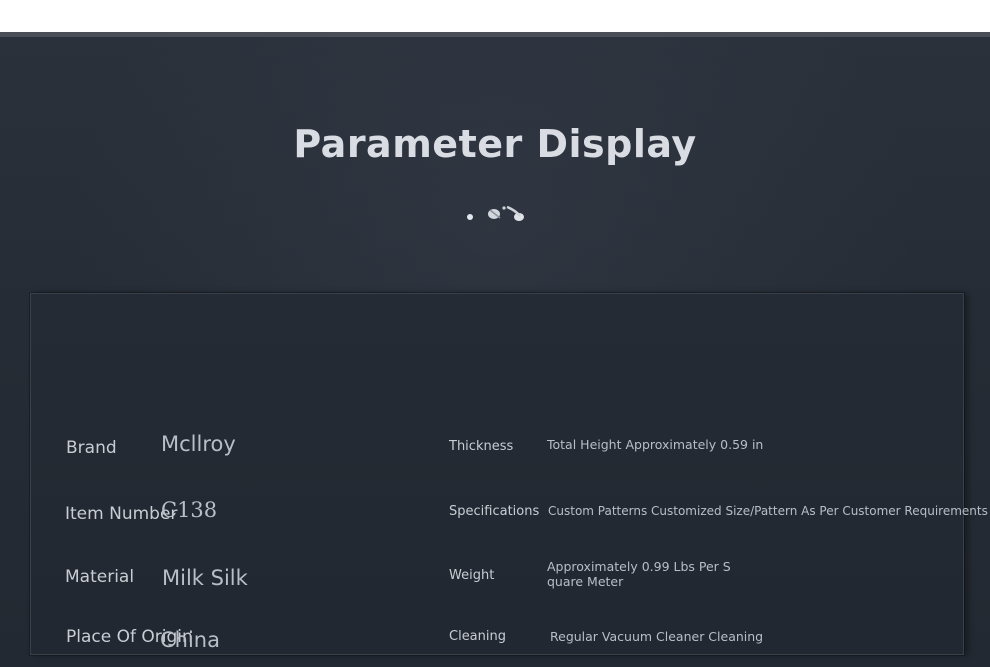  What do you see at coordinates (639, 566) in the screenshot?
I see `weight-value-line1: Approximately 0.99 Lbs Per S` at bounding box center [639, 566].